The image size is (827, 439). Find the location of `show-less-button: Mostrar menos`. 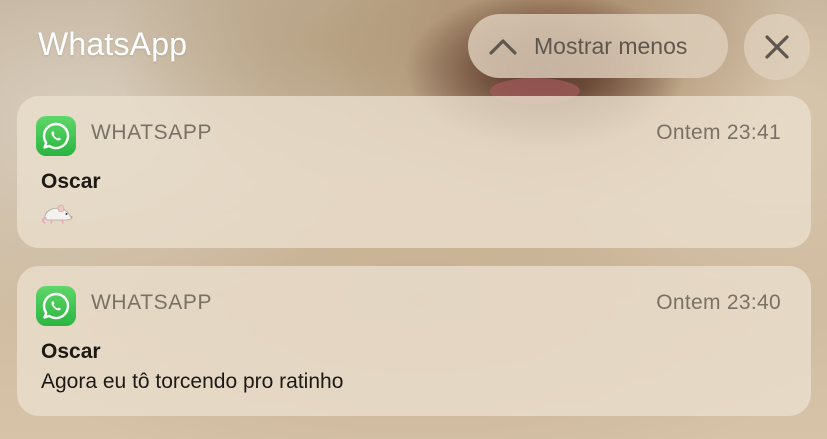

show-less-button: Mostrar menos is located at coordinates (598, 46).